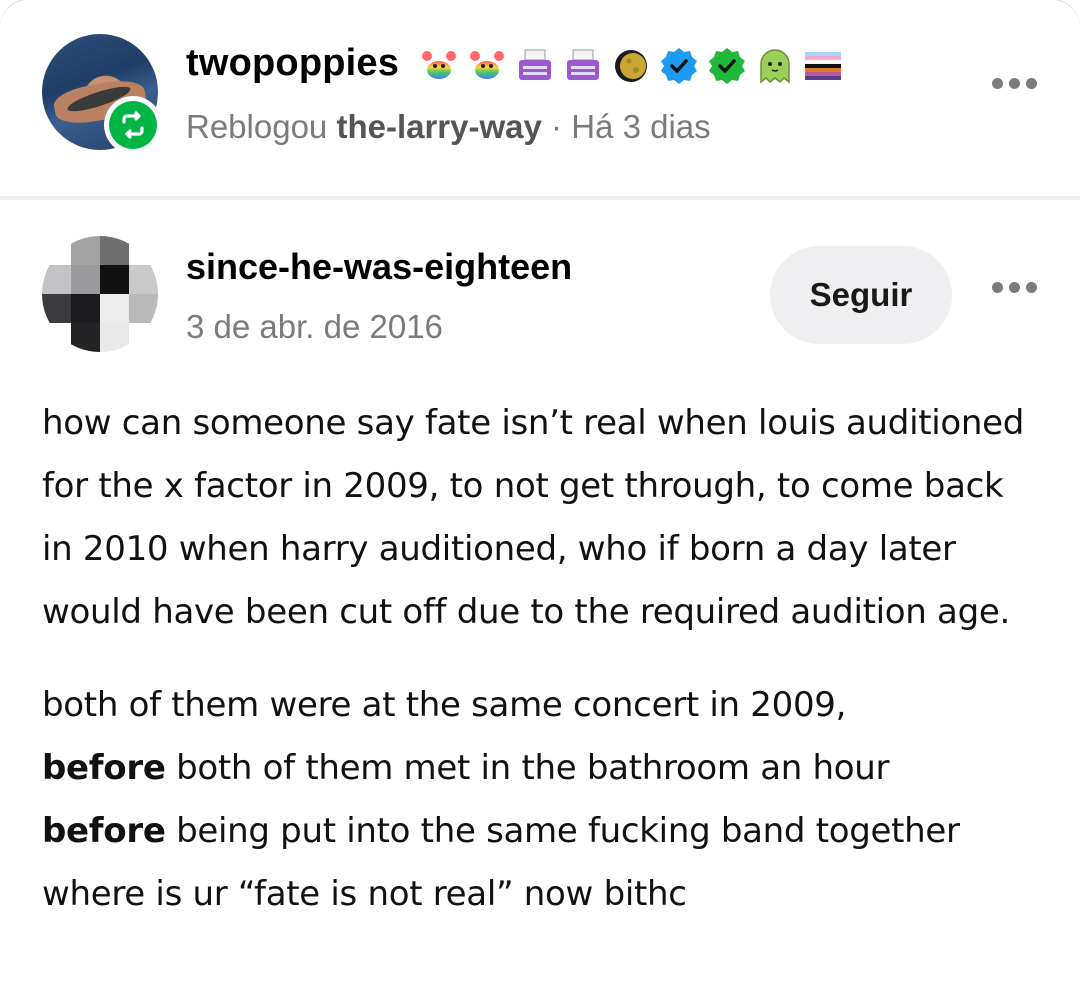  What do you see at coordinates (540, 198) in the screenshot?
I see `section-divider` at bounding box center [540, 198].